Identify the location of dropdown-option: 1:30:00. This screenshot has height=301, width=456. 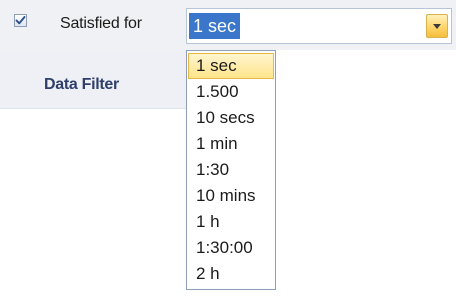
(231, 248).